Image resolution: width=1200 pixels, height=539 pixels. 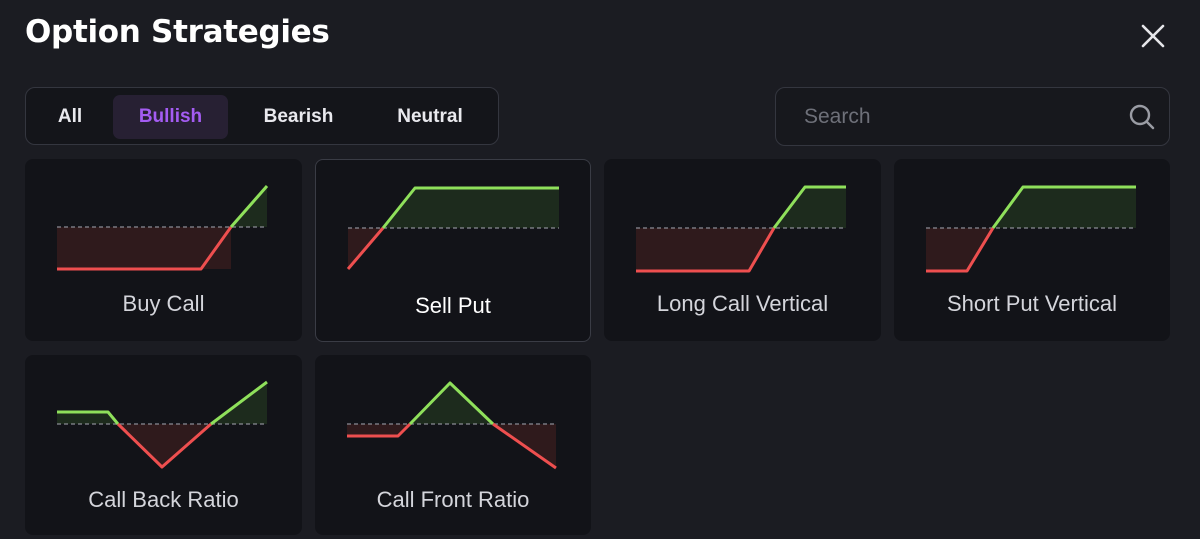 What do you see at coordinates (954, 117) in the screenshot?
I see `search-input` at bounding box center [954, 117].